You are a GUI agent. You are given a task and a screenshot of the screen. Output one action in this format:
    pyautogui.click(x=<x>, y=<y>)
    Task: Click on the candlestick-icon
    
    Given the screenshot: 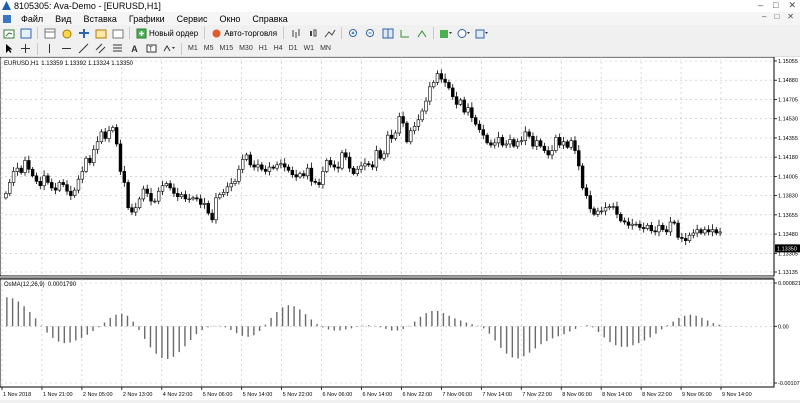 What is the action you would take?
    pyautogui.click(x=312, y=33)
    